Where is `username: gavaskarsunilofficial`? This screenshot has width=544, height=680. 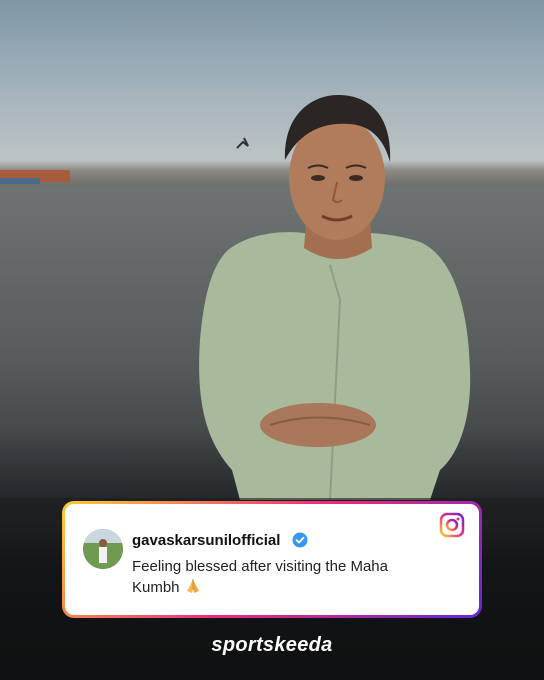
username: gavaskarsunilofficial is located at coordinates (206, 540).